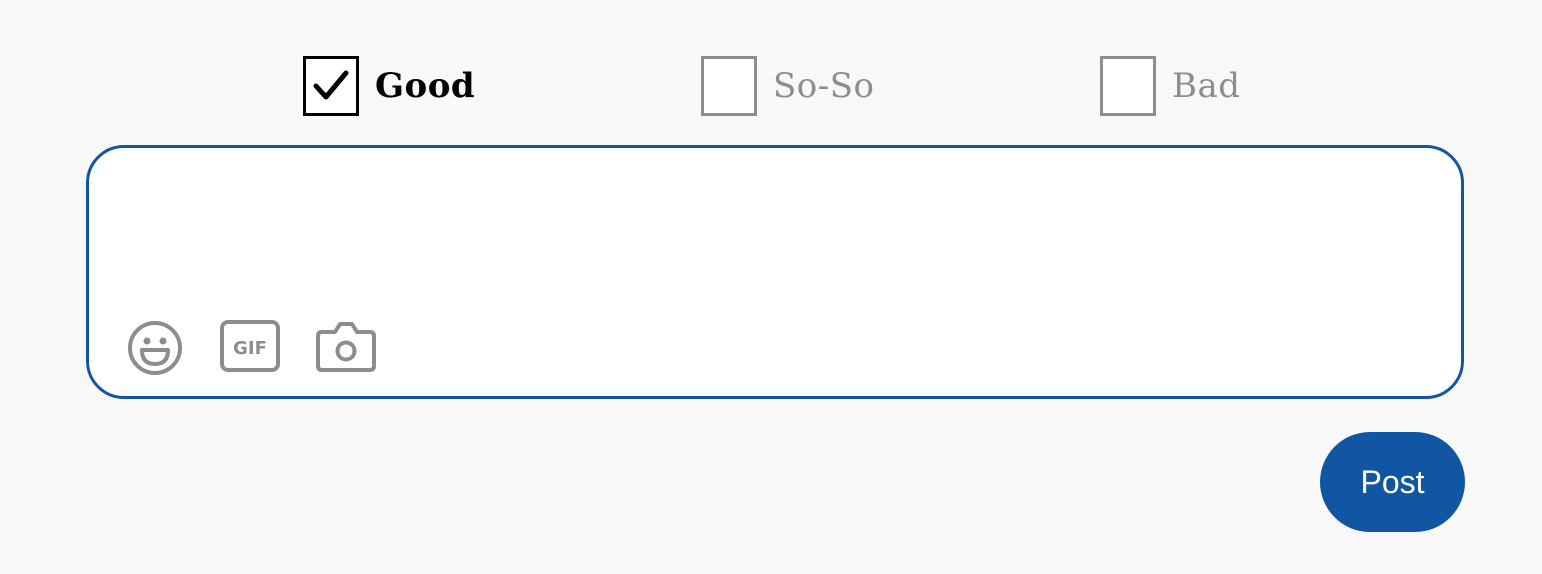 The image size is (1542, 574). I want to click on rating-option-so-so: So-So, so click(788, 86).